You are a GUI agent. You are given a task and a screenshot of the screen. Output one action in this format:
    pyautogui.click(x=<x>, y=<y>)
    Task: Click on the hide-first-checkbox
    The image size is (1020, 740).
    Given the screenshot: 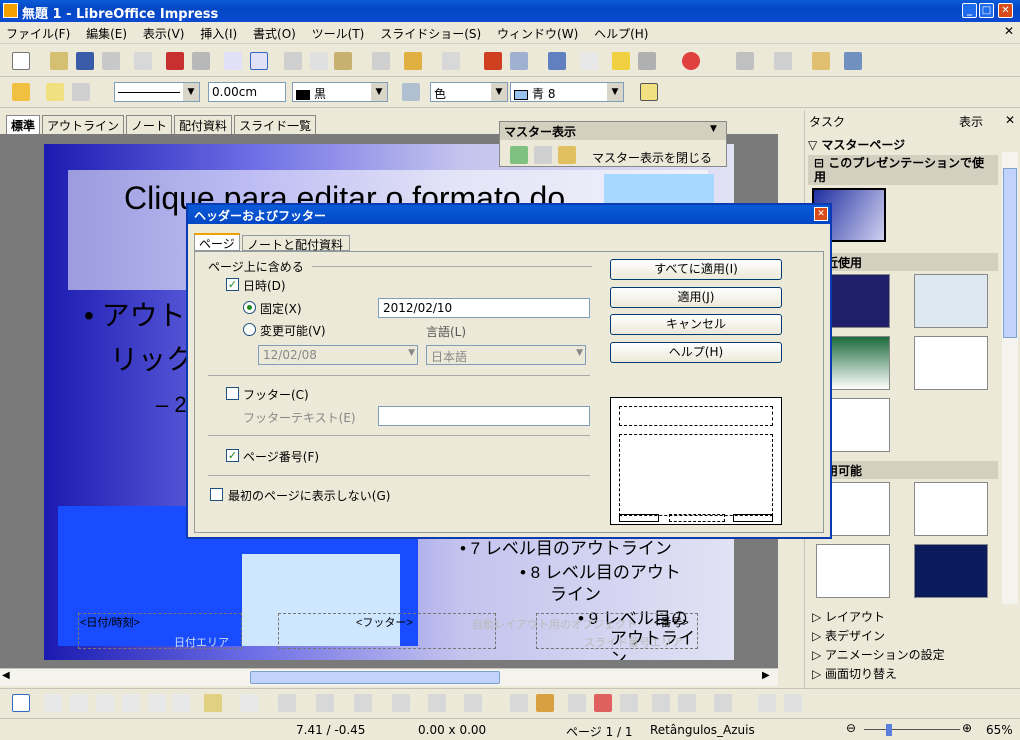 What is the action you would take?
    pyautogui.click(x=216, y=494)
    